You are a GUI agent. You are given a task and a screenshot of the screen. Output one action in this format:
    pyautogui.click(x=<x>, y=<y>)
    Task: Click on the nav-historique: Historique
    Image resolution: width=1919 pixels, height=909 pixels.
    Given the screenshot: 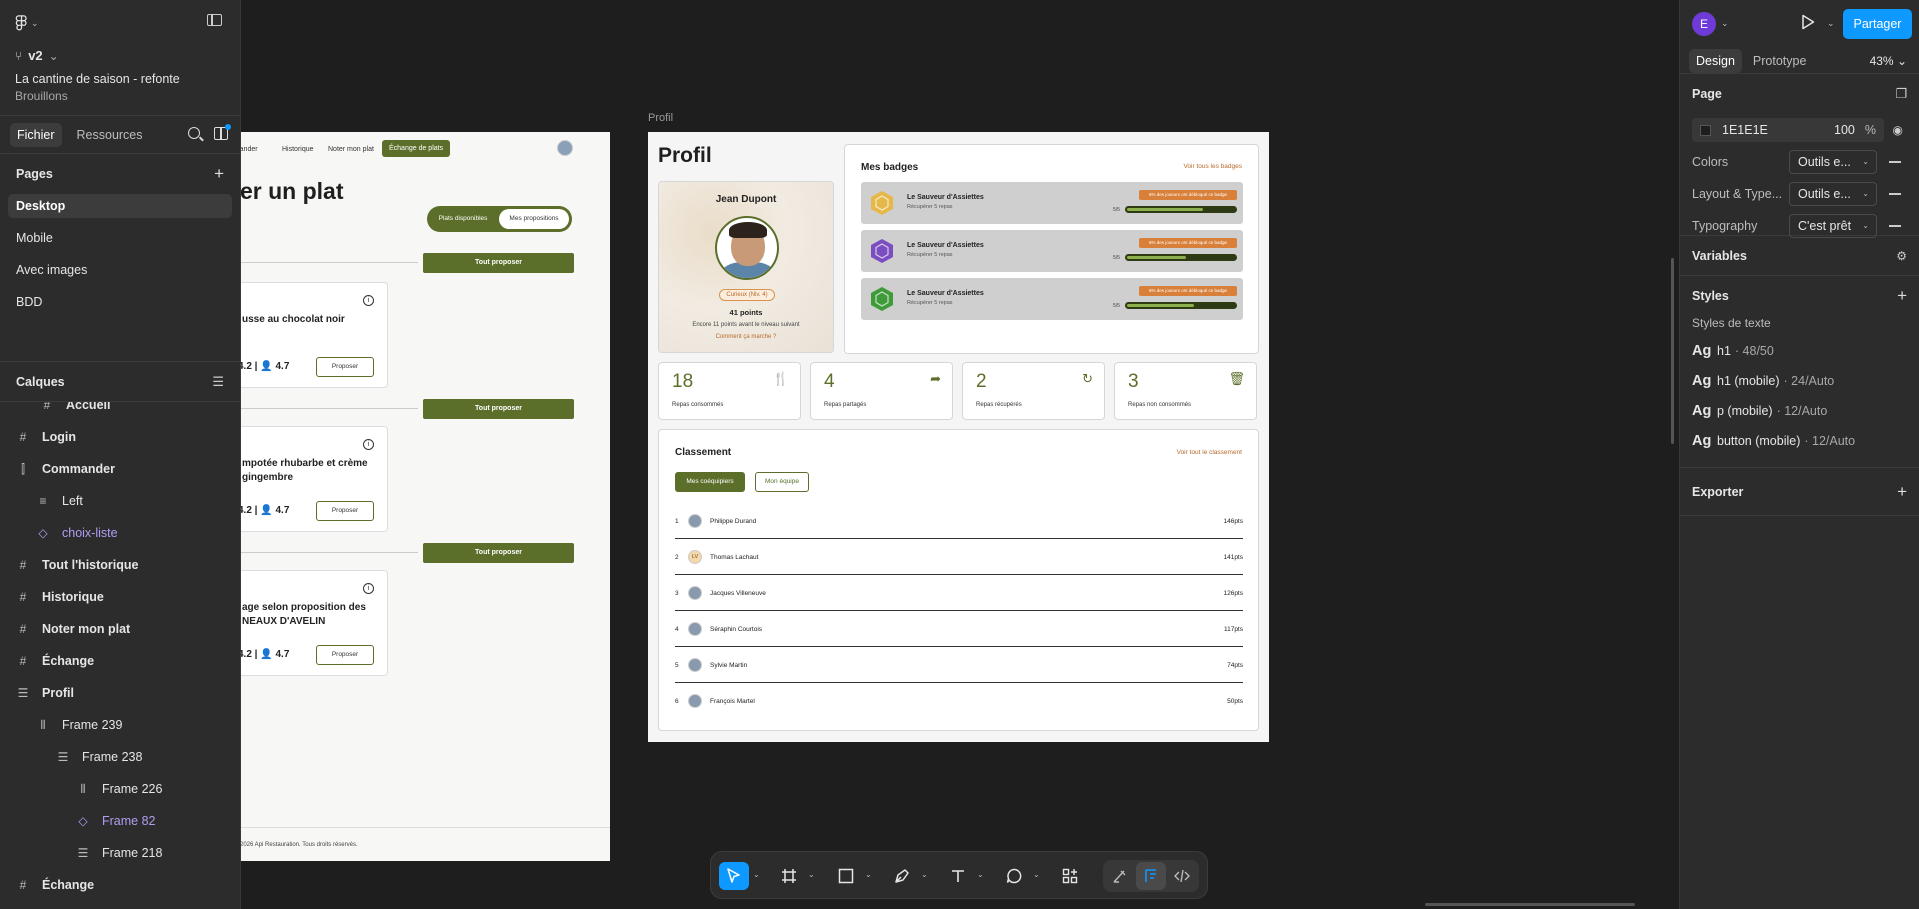 What is the action you would take?
    pyautogui.click(x=298, y=149)
    